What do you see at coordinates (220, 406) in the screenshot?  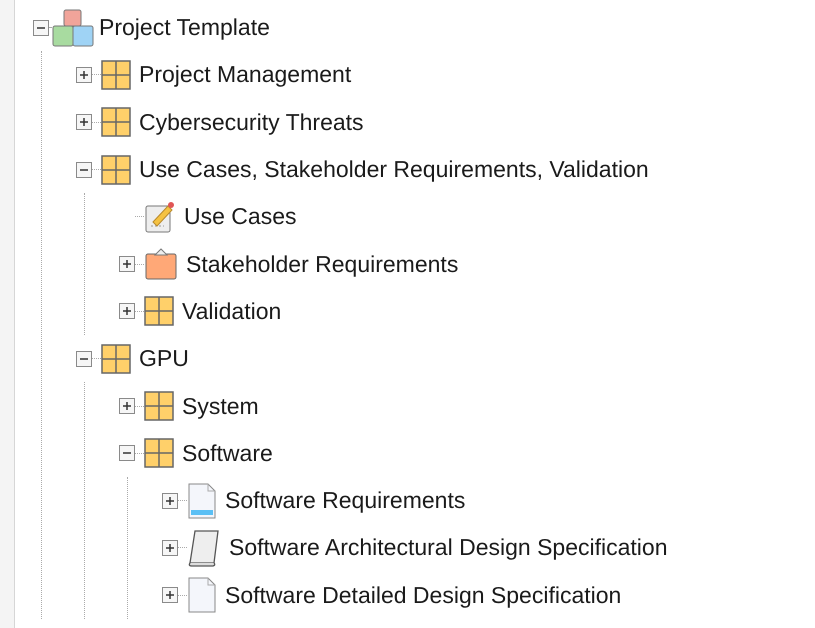 I see `tree-item-label: System` at bounding box center [220, 406].